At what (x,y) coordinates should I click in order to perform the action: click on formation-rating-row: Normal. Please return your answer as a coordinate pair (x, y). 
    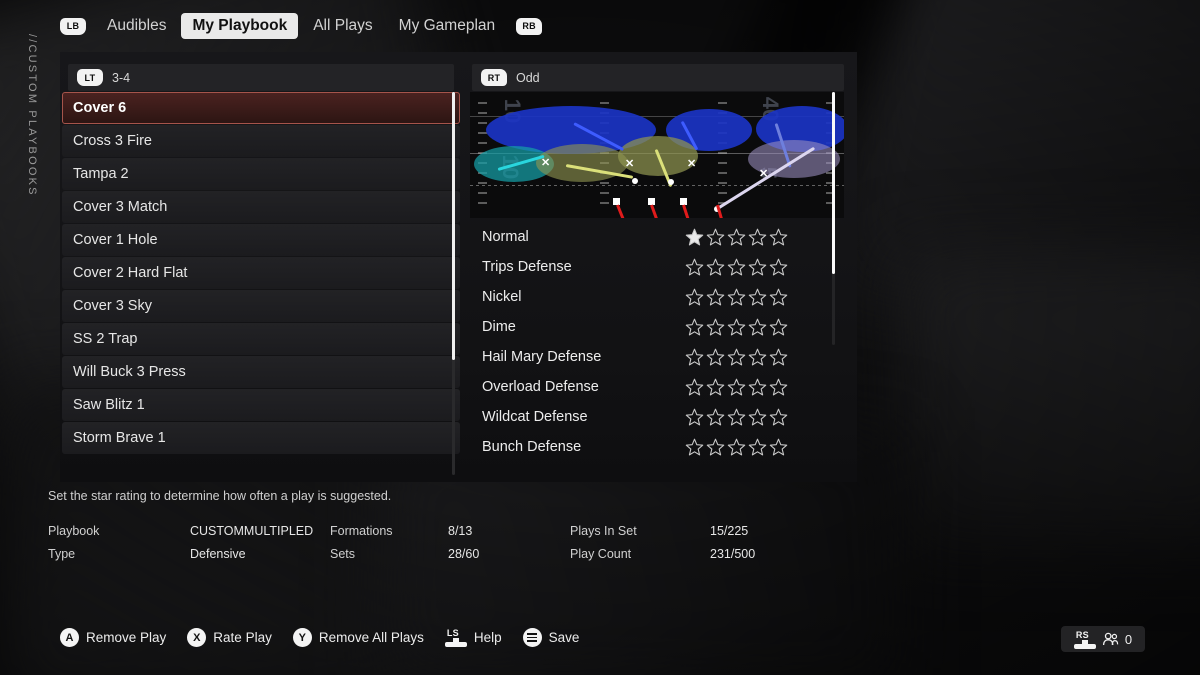
    Looking at the image, I should click on (657, 237).